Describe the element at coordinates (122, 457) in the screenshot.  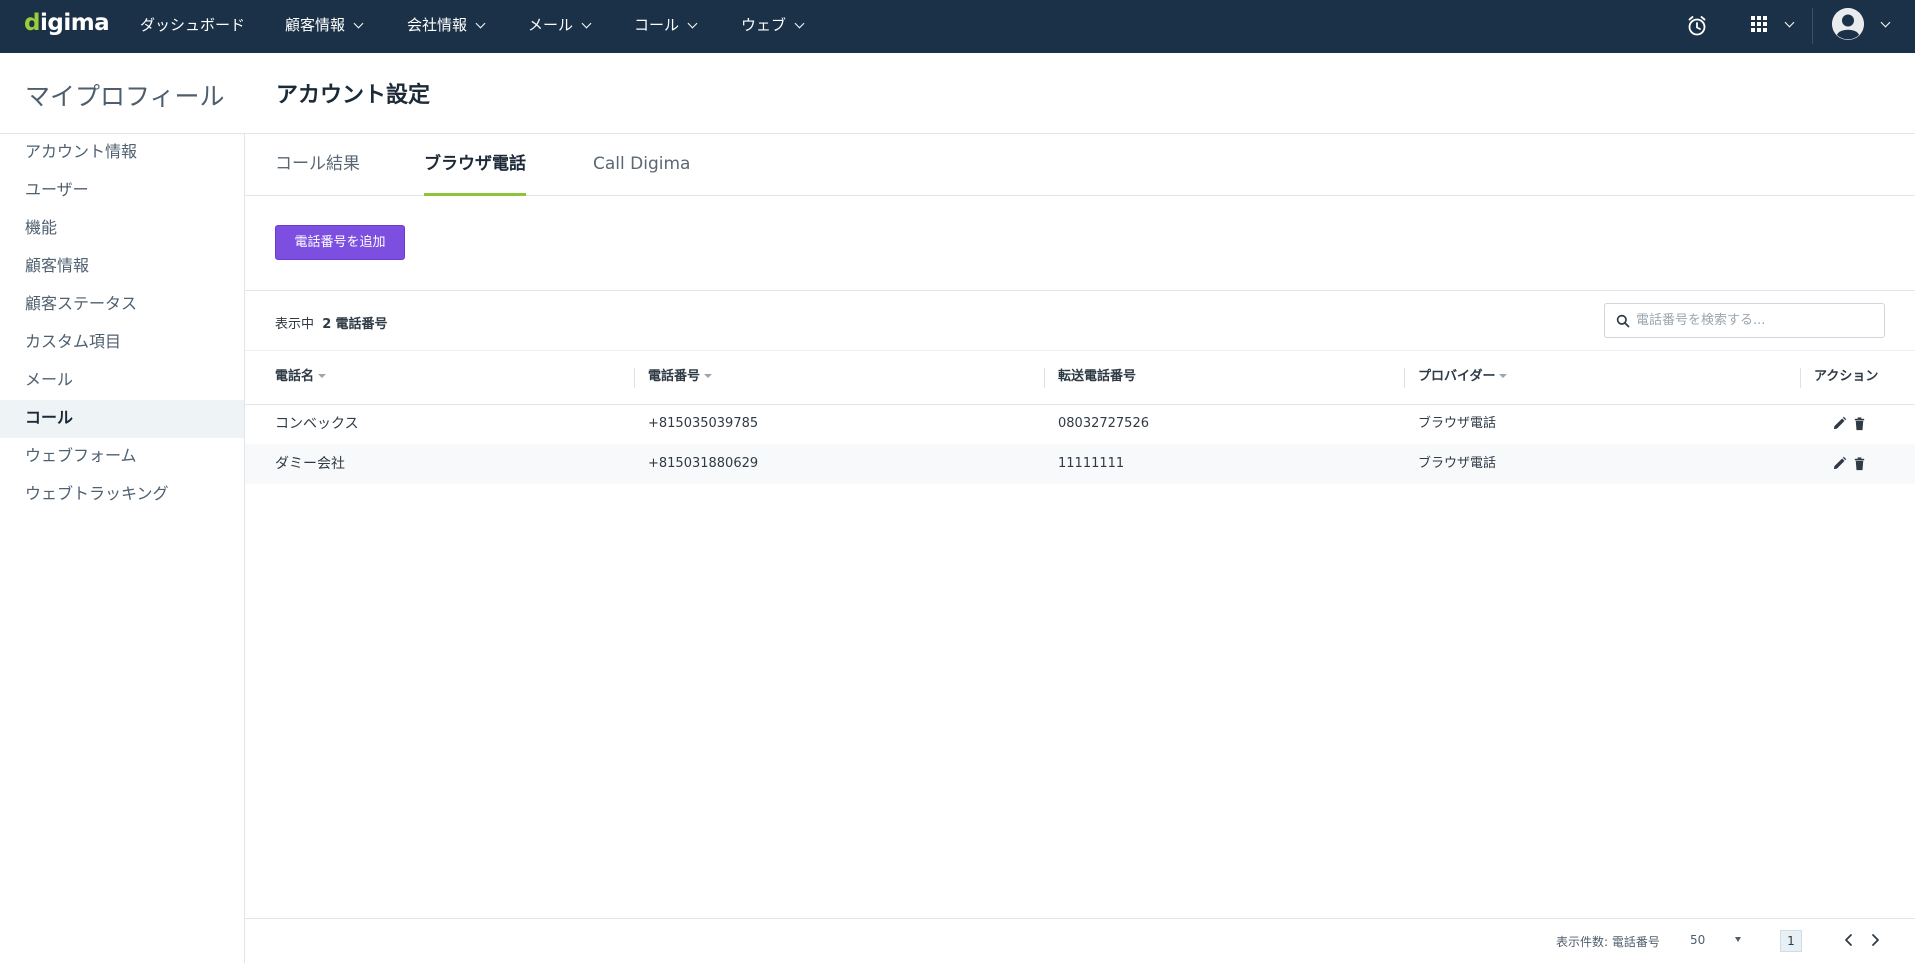
I see `sidebar-item-web-form: ウェブフォーム` at that location.